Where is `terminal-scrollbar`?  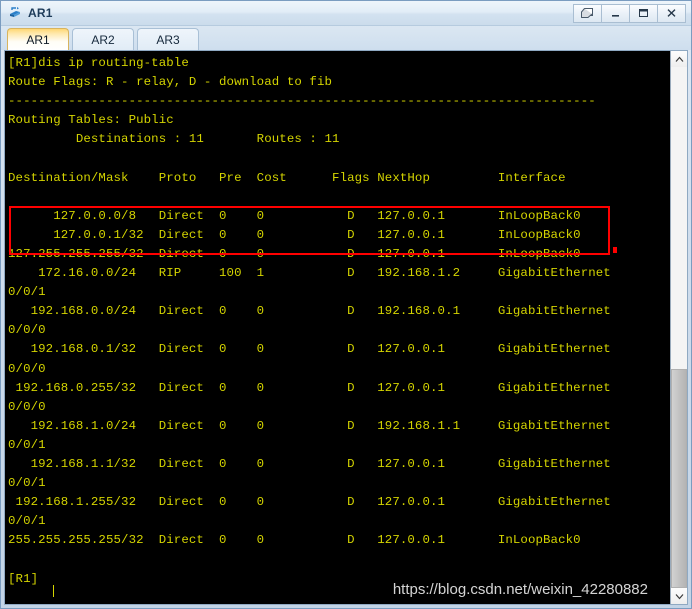 terminal-scrollbar is located at coordinates (678, 327).